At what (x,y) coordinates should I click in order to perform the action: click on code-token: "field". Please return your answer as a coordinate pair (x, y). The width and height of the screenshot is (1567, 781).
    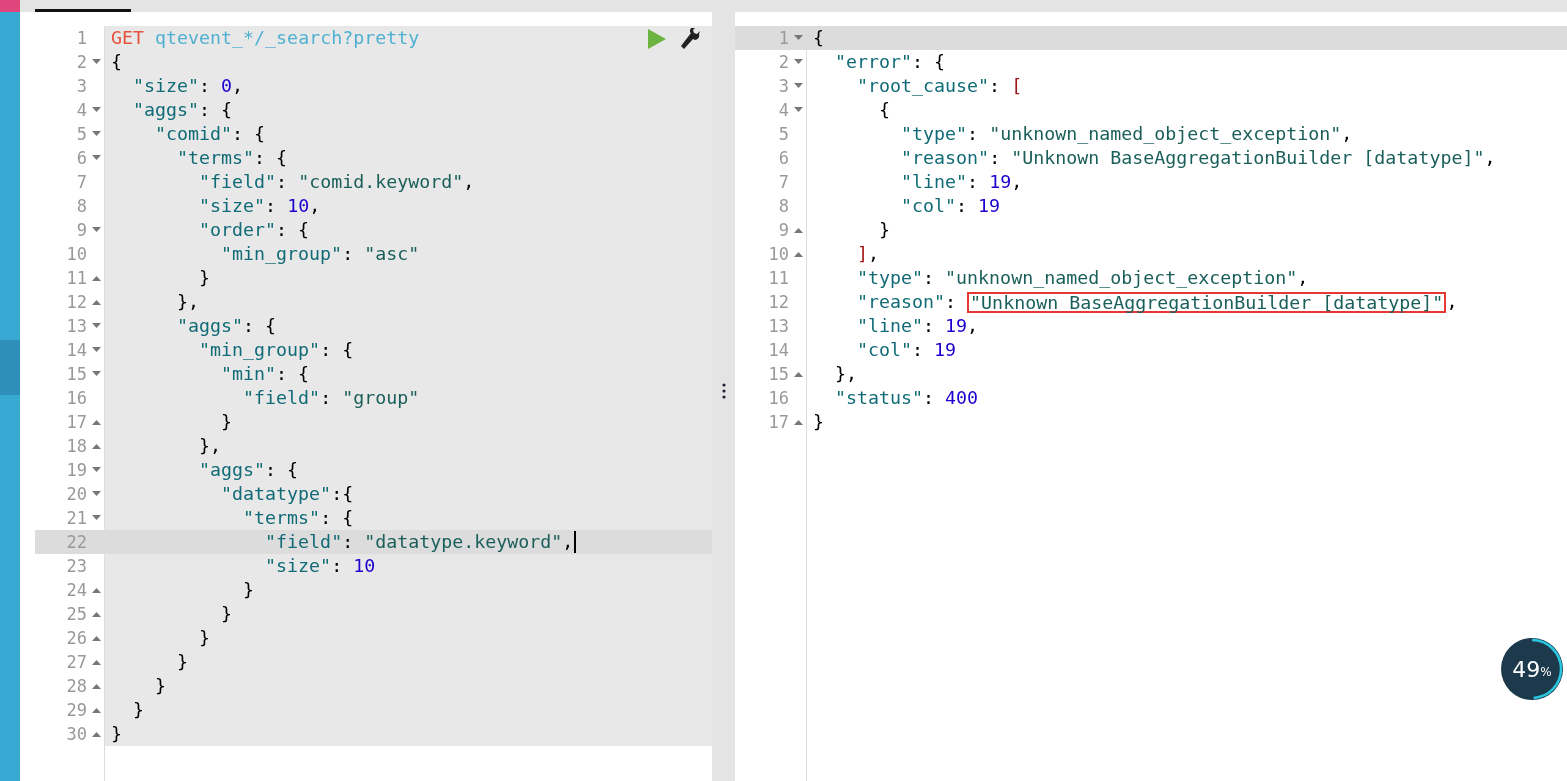
    Looking at the image, I should click on (282, 398).